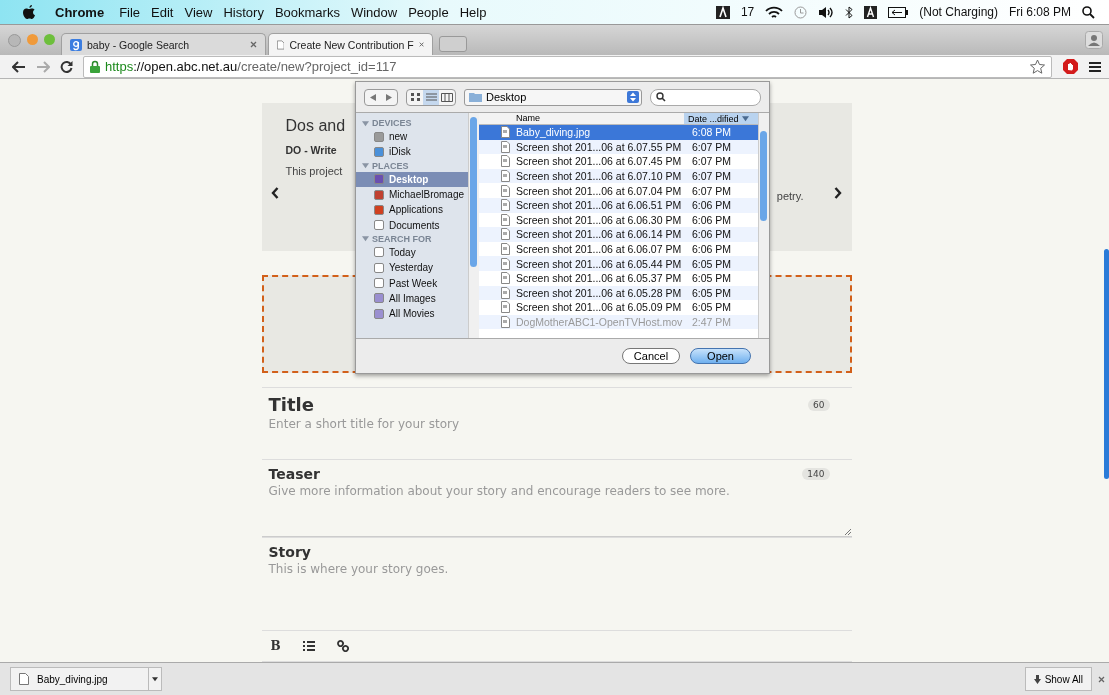  Describe the element at coordinates (315, 126) in the screenshot. I see `carousel-heading: Dos and` at that location.